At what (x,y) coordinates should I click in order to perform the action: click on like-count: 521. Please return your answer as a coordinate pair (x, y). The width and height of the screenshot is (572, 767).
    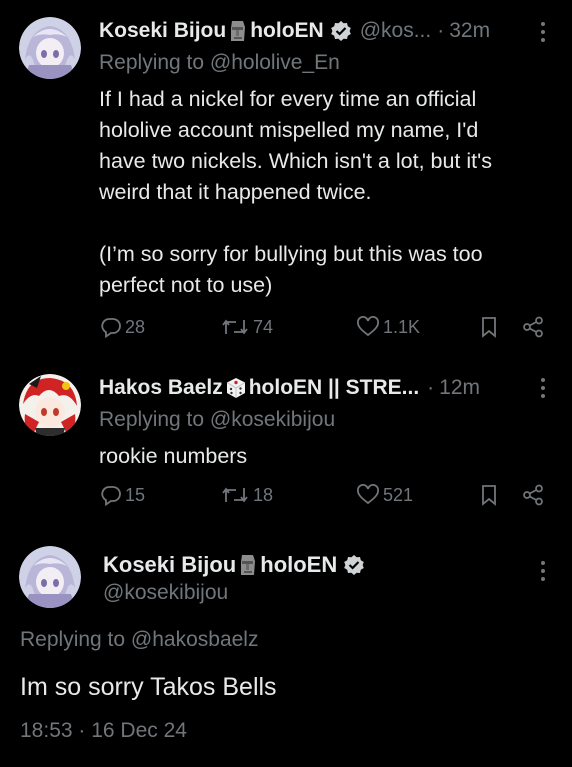
    Looking at the image, I should click on (398, 494).